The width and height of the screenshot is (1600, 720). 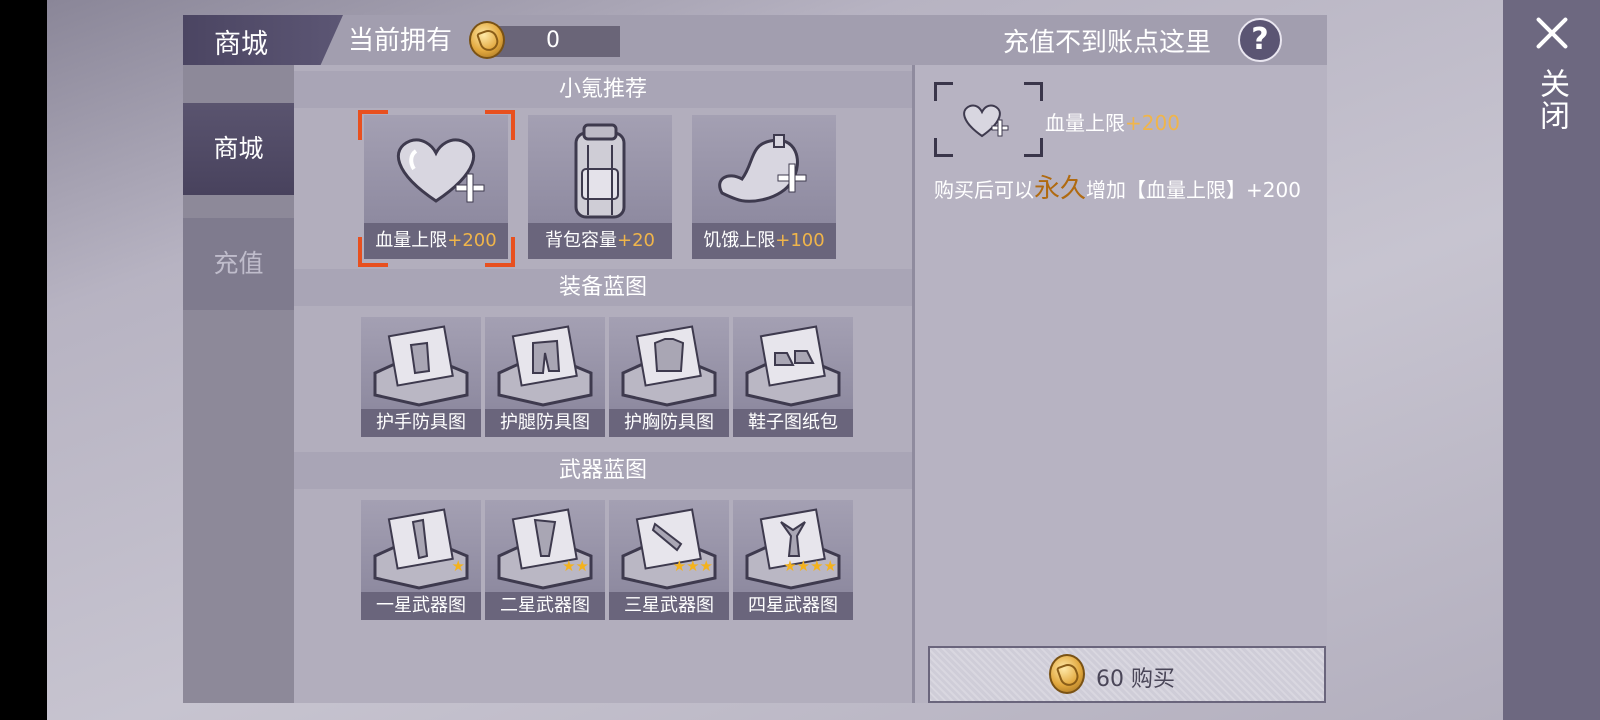 I want to click on heart-plus-icon, so click(x=984, y=120).